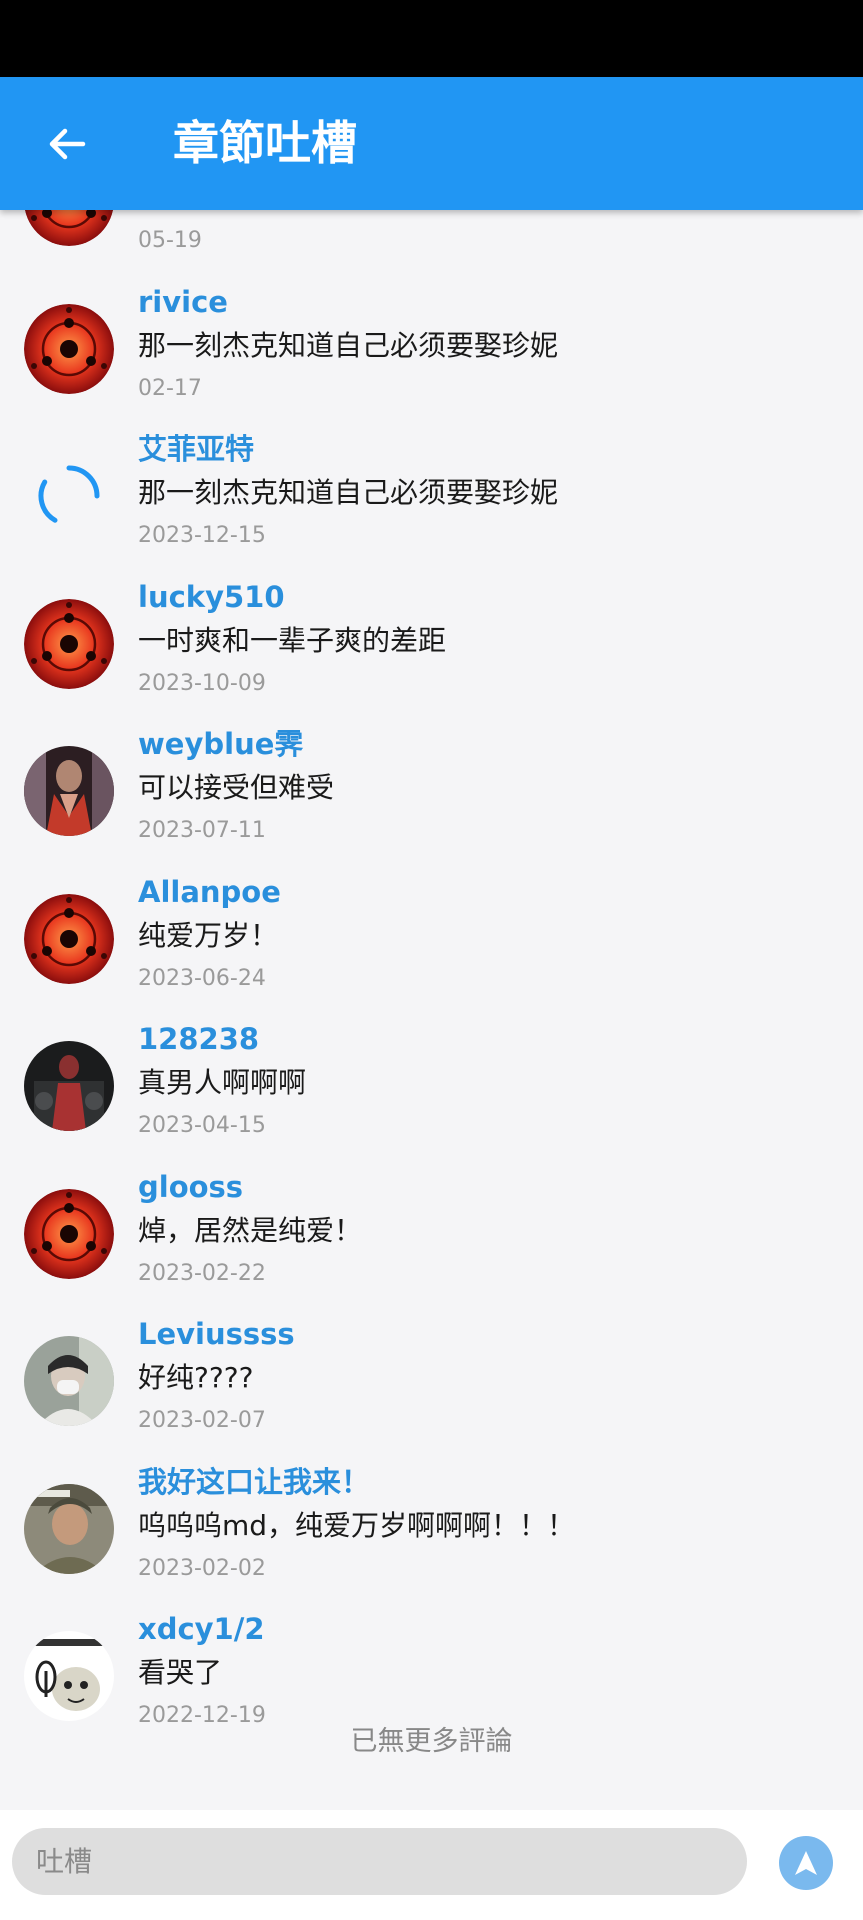 The image size is (863, 1920). I want to click on page-title: 章節吐槽, so click(265, 143).